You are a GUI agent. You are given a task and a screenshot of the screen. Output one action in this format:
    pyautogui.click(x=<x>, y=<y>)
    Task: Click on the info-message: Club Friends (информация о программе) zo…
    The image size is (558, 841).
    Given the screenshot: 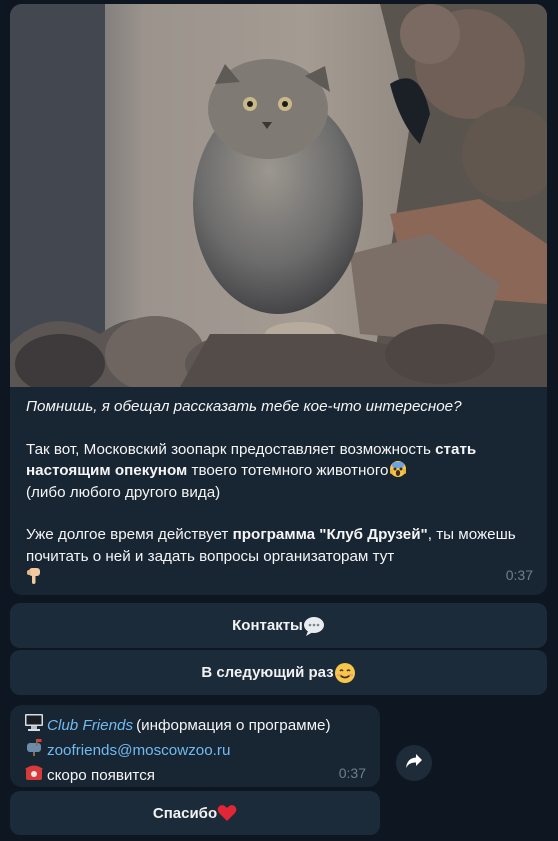 What is the action you would take?
    pyautogui.click(x=195, y=746)
    